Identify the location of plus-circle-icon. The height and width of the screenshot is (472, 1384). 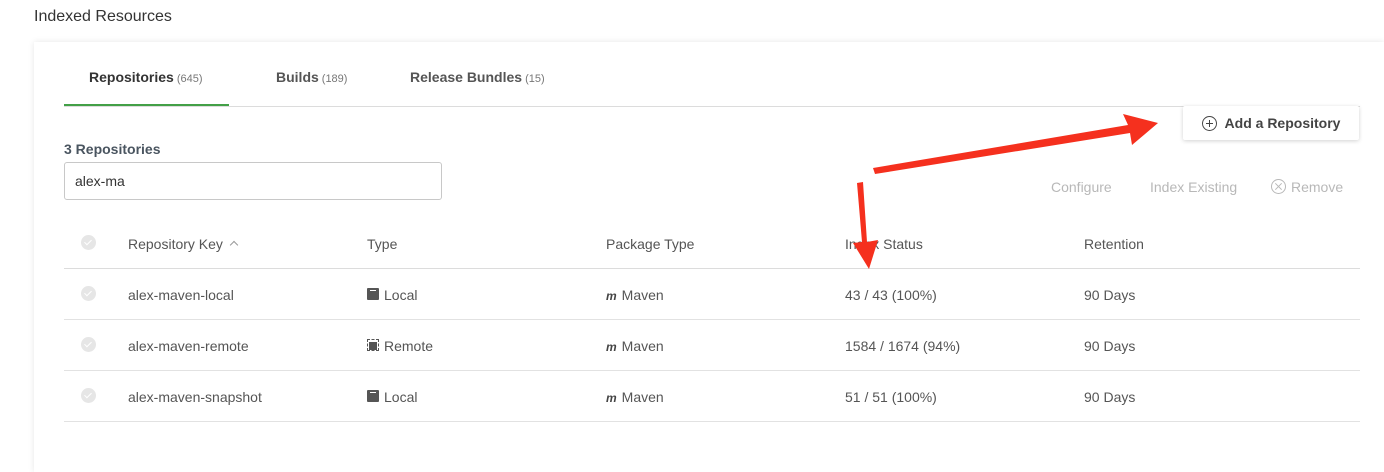
(1209, 123).